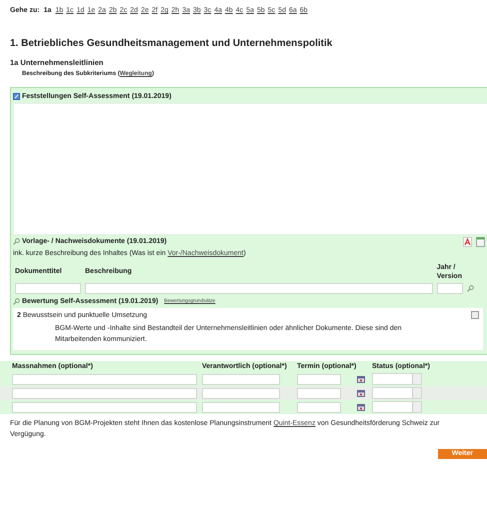  Describe the element at coordinates (16, 96) in the screenshot. I see `edit-icon` at that location.